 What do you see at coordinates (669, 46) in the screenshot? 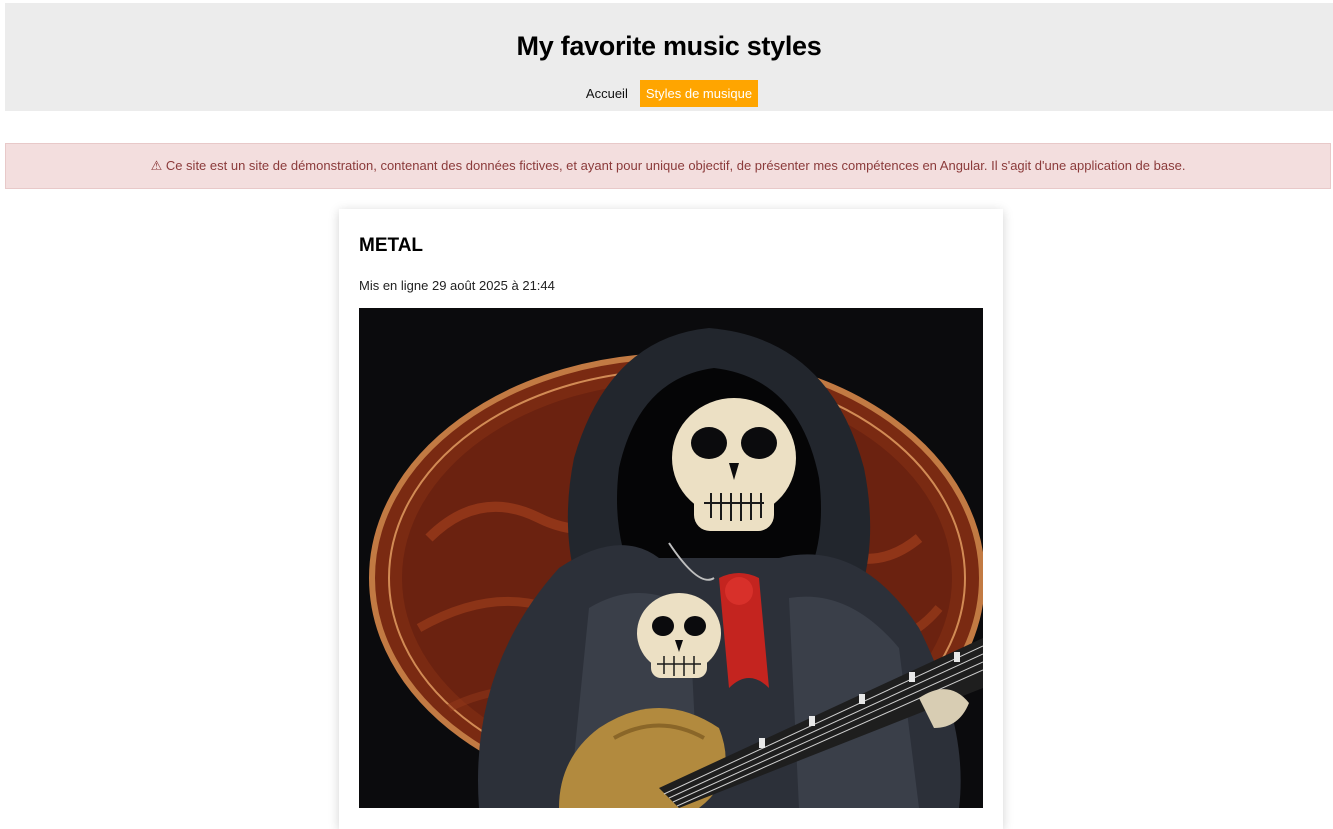
I see `site-title: My favorite music styles` at bounding box center [669, 46].